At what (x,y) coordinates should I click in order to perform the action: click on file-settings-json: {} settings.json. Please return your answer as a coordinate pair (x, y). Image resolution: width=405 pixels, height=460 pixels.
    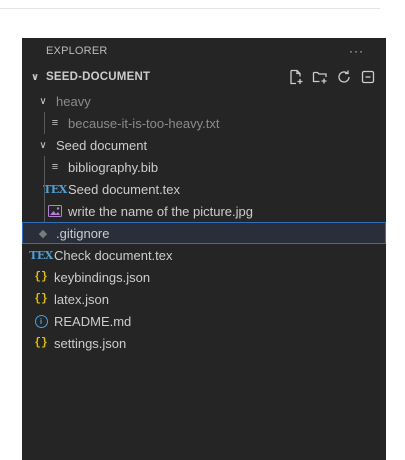
    Looking at the image, I should click on (204, 343).